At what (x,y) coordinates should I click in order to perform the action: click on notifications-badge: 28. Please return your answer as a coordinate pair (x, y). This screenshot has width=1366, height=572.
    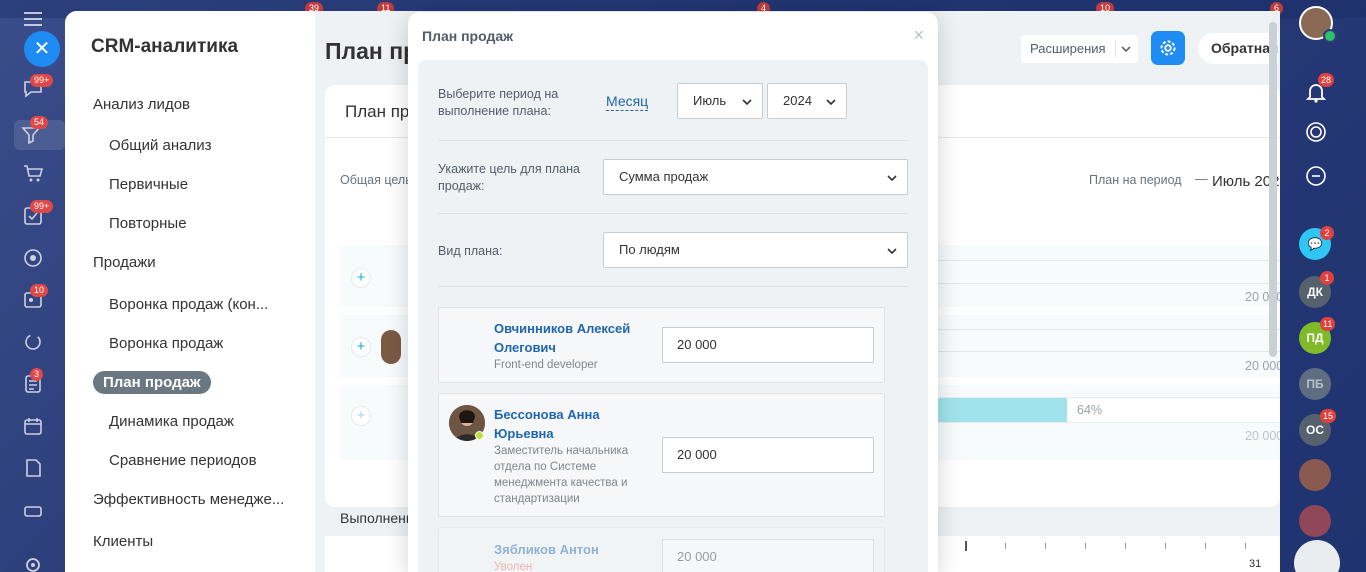
    Looking at the image, I should click on (1326, 80).